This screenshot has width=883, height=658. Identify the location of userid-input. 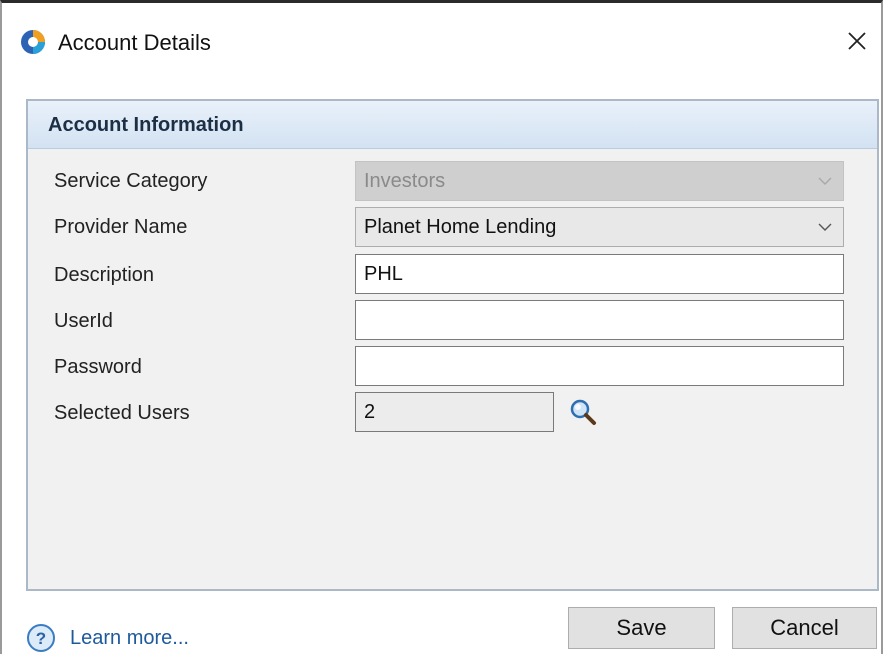
(599, 320).